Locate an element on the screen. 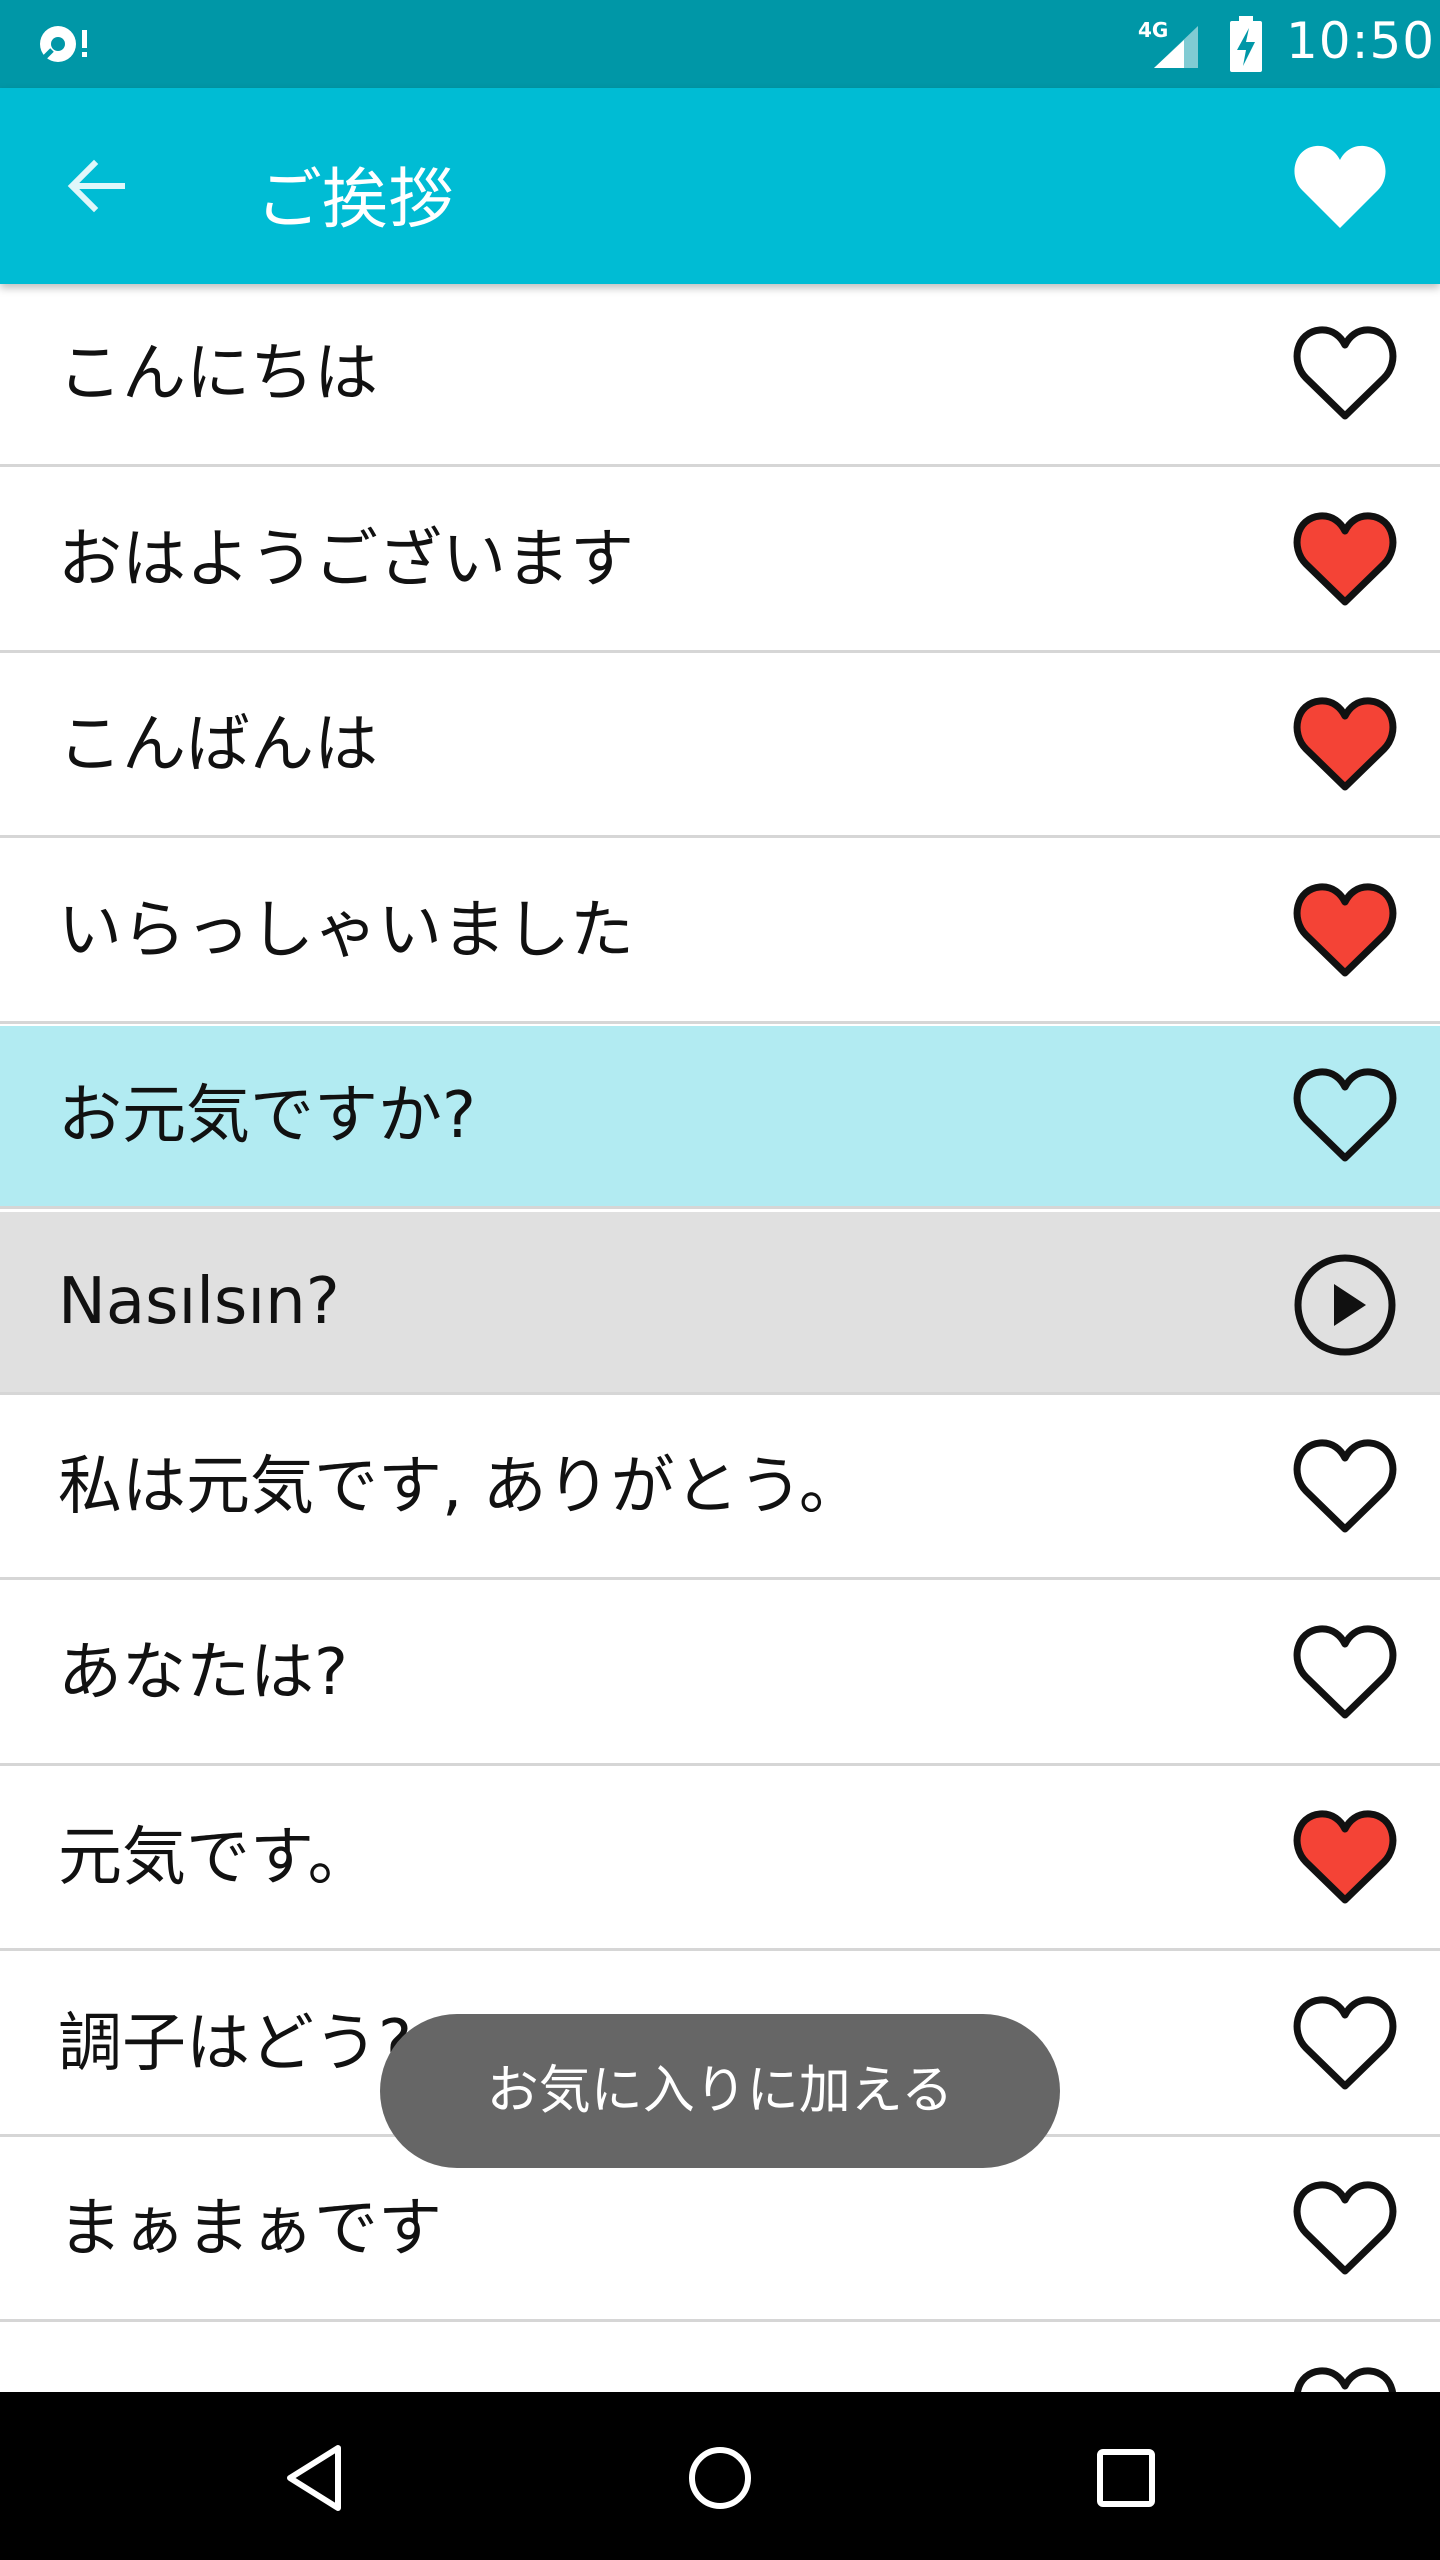  phrase-text: おはようございます is located at coordinates (346, 560).